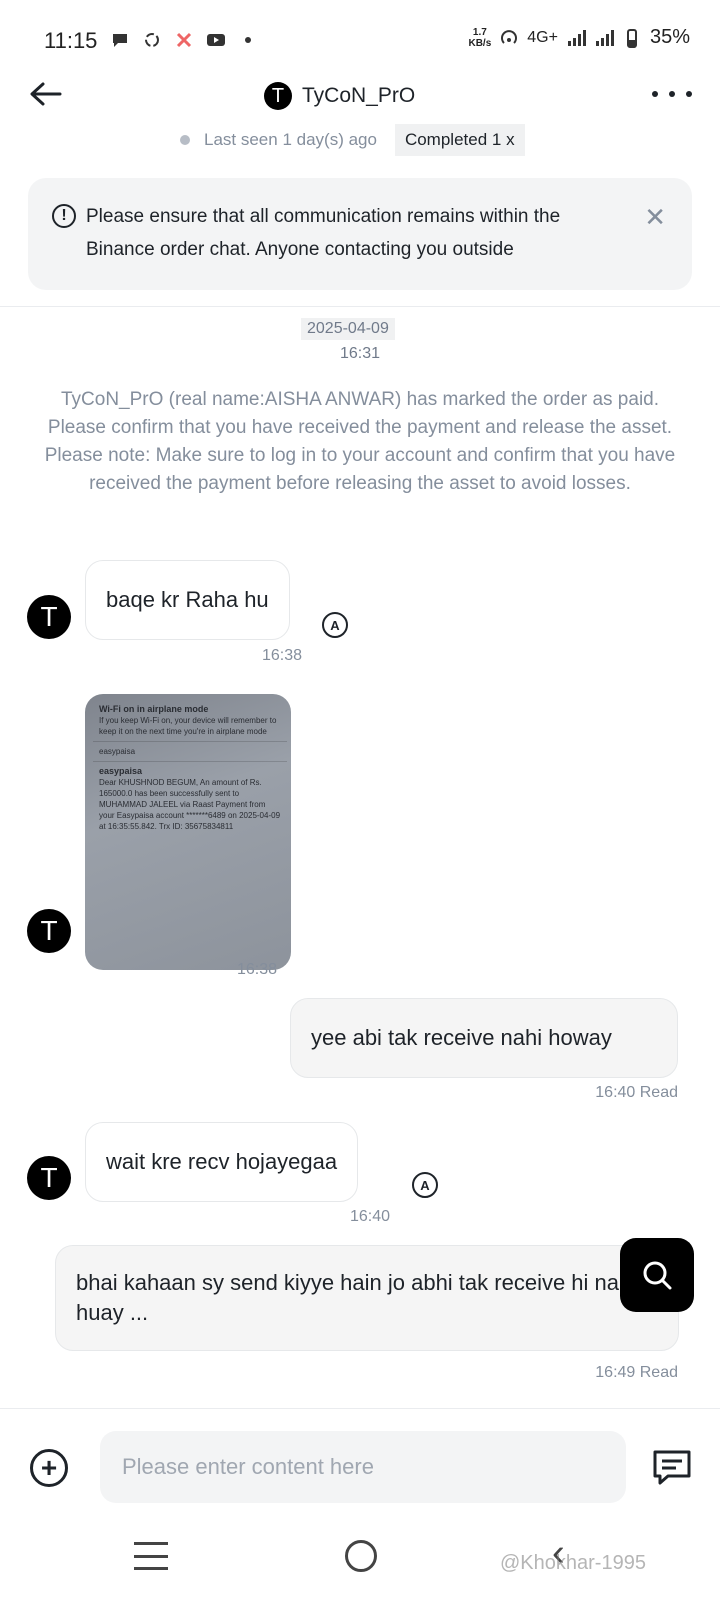 The width and height of the screenshot is (720, 1600). Describe the element at coordinates (64, 216) in the screenshot. I see `info-icon: !` at that location.